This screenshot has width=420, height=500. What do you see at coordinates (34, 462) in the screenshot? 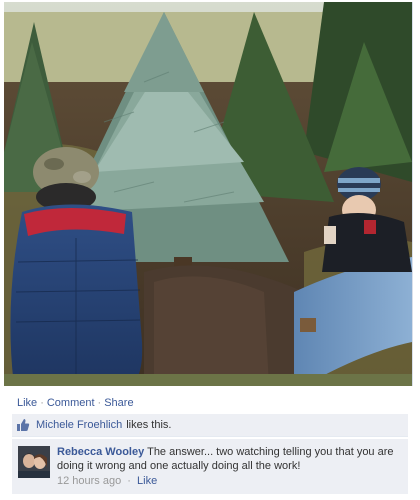
I see `avatar` at bounding box center [34, 462].